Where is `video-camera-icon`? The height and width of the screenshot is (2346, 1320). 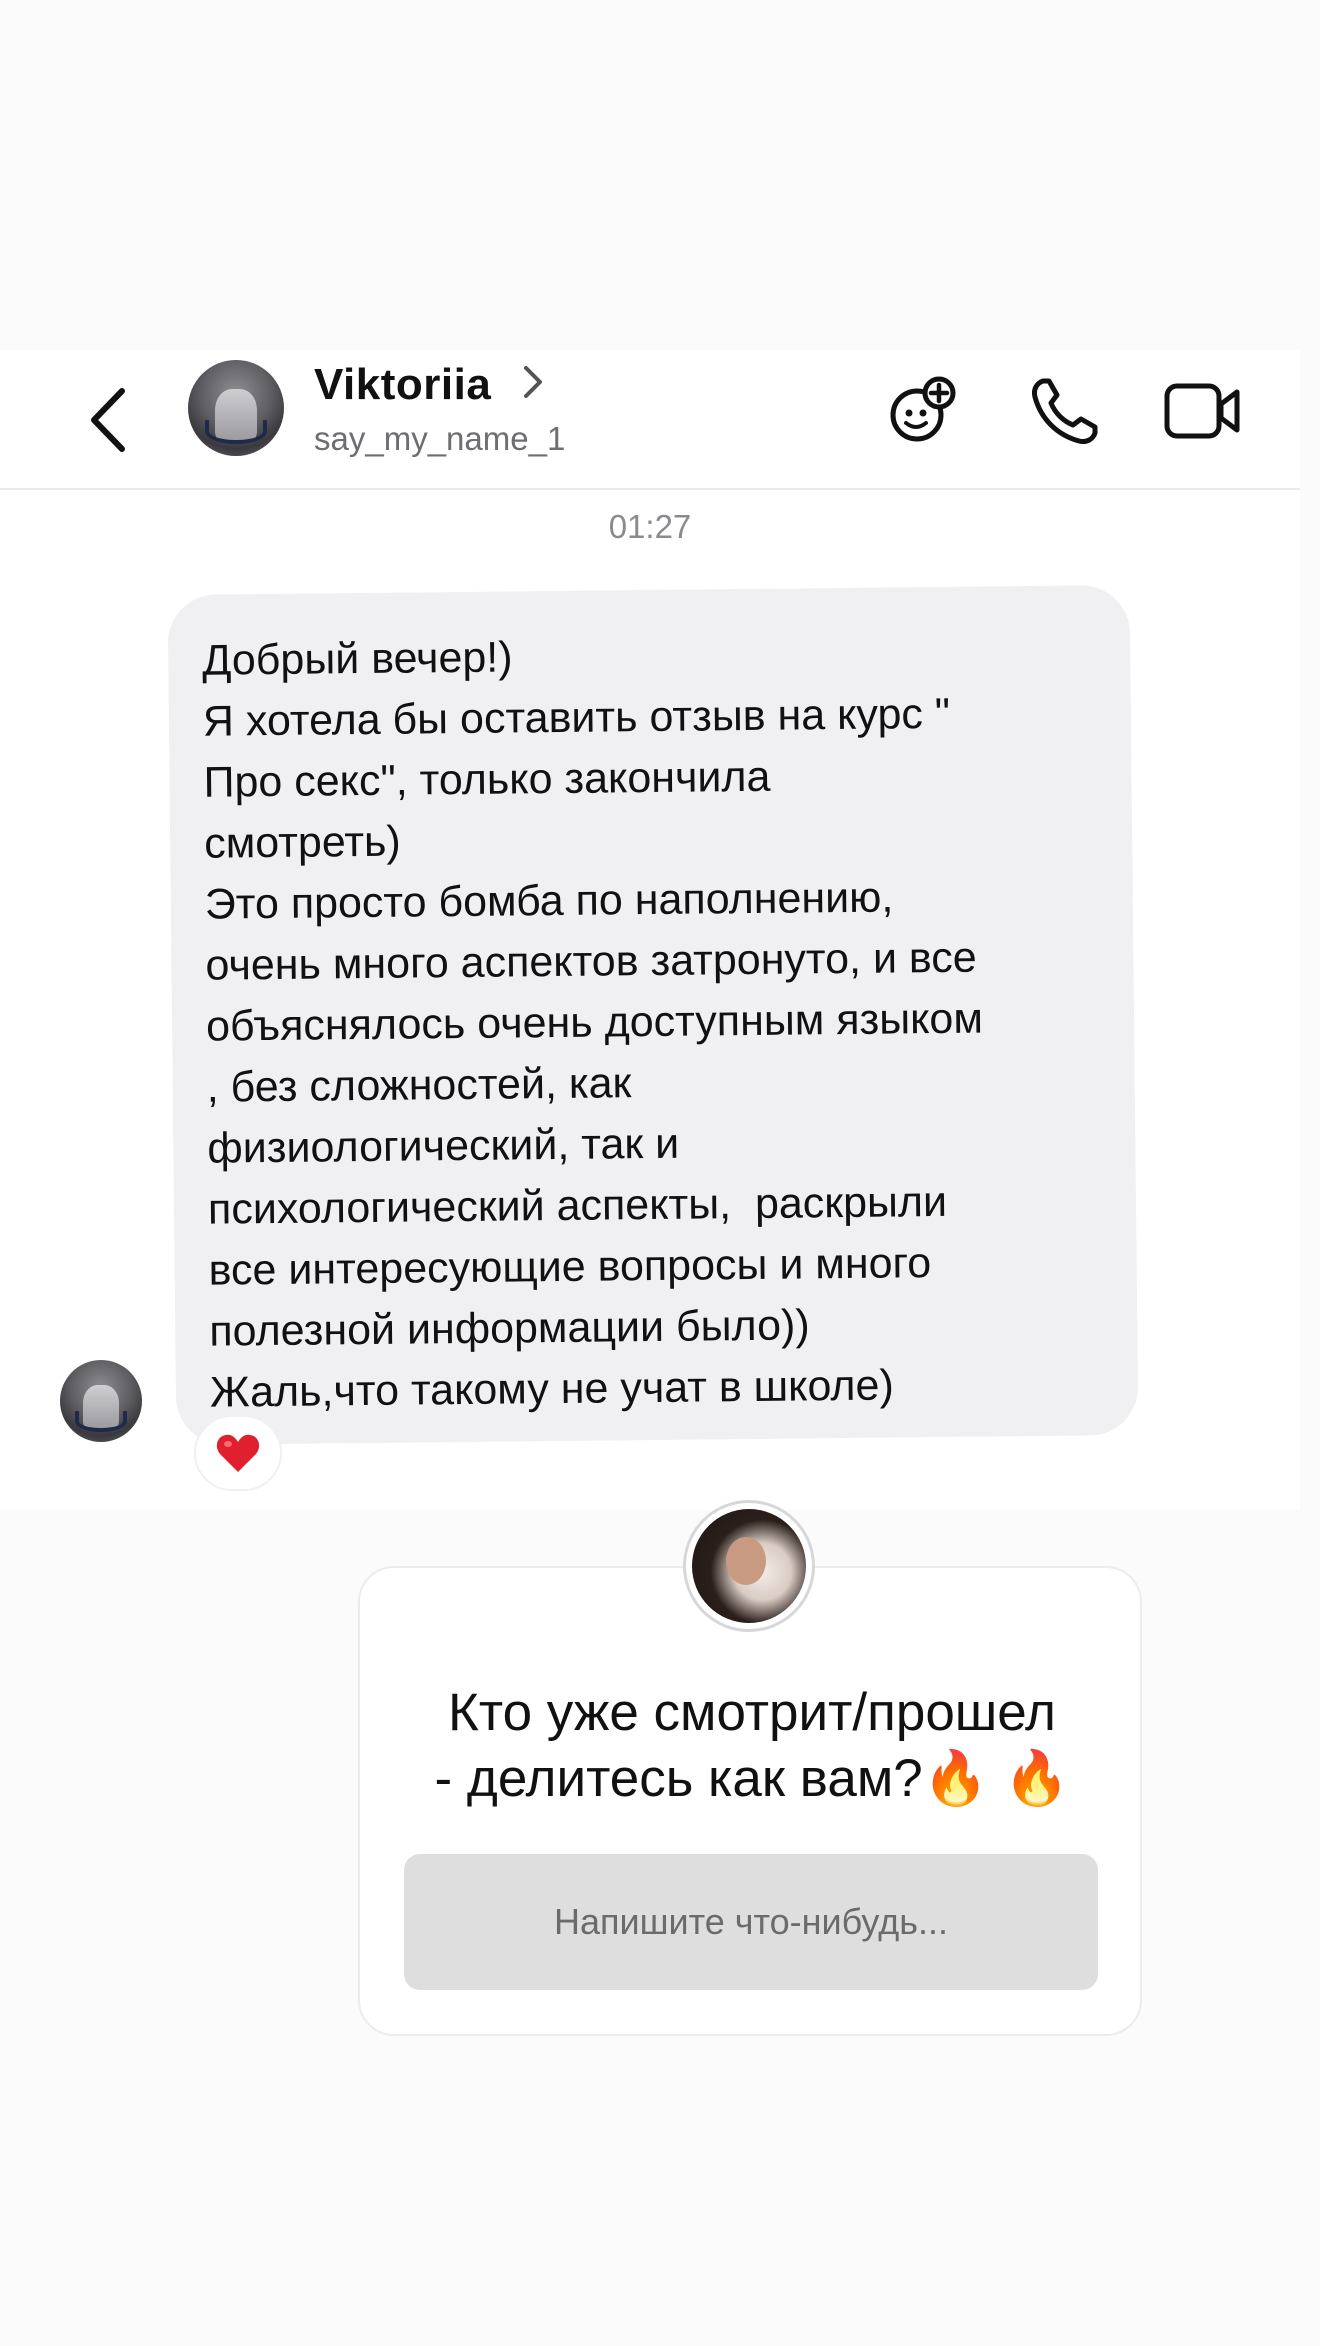 video-camera-icon is located at coordinates (1202, 411).